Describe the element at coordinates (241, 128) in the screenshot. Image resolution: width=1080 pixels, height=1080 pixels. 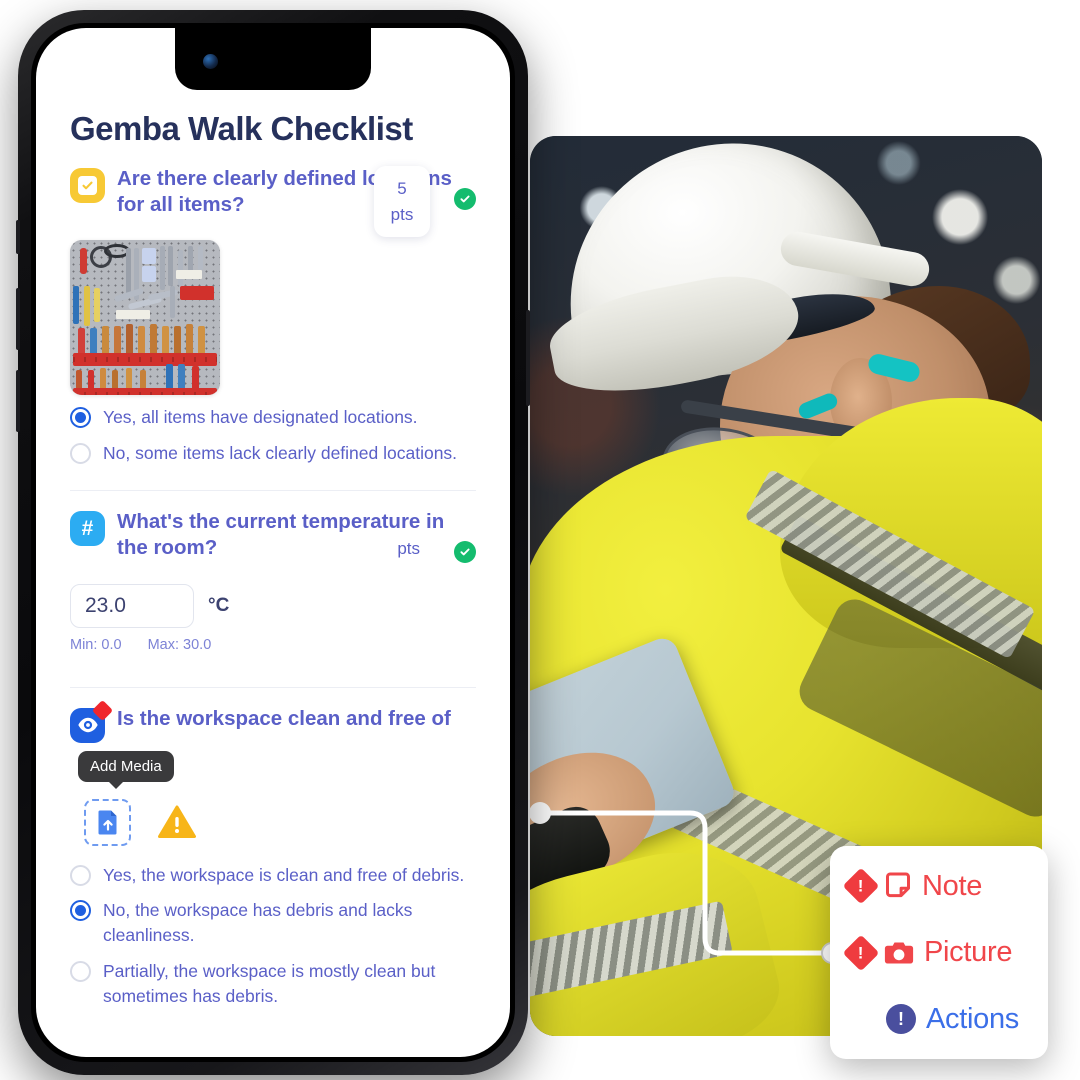
I see `page-title: Gemba Walk Checklist` at that location.